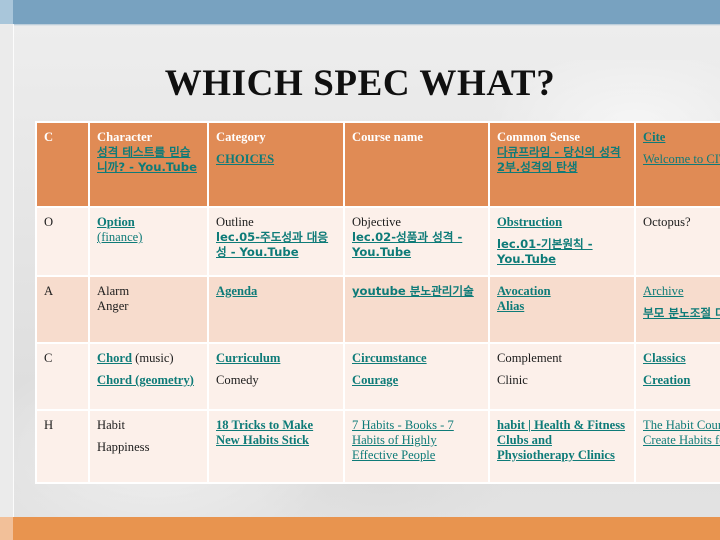 This screenshot has width=720, height=540. I want to click on cell-category: 18 Tricks to Make New Habits Stick, so click(277, 447).